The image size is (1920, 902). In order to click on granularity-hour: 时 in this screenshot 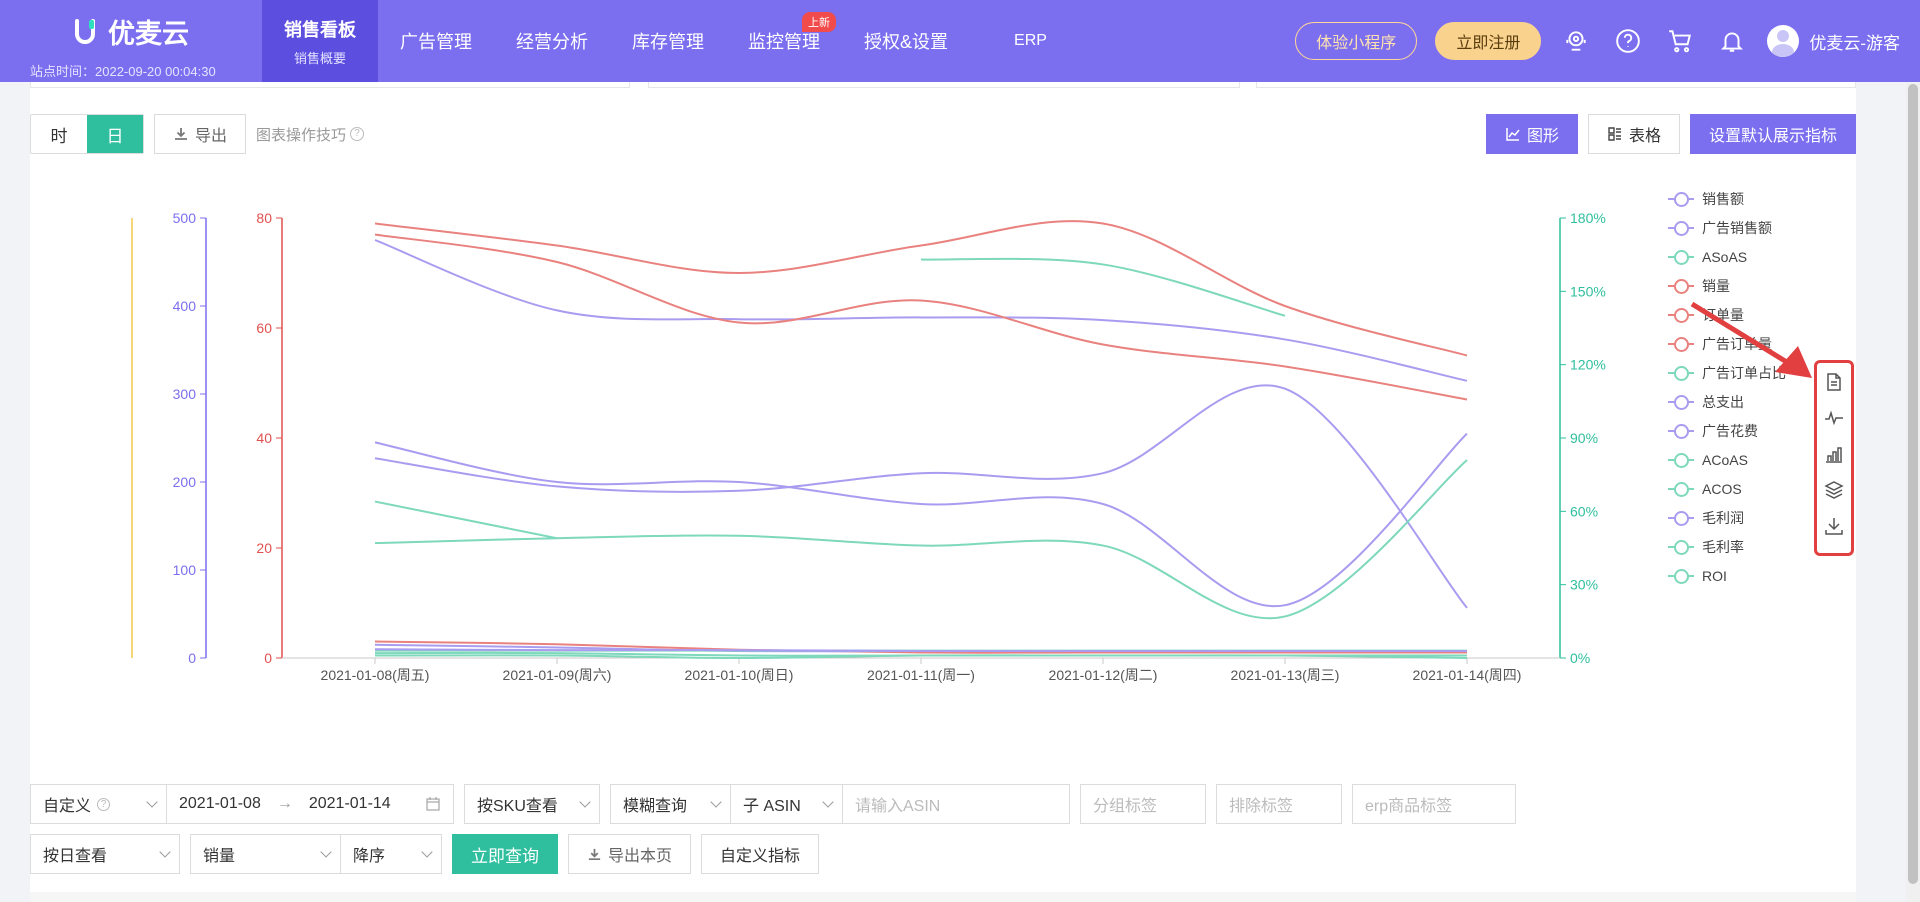, I will do `click(59, 134)`.